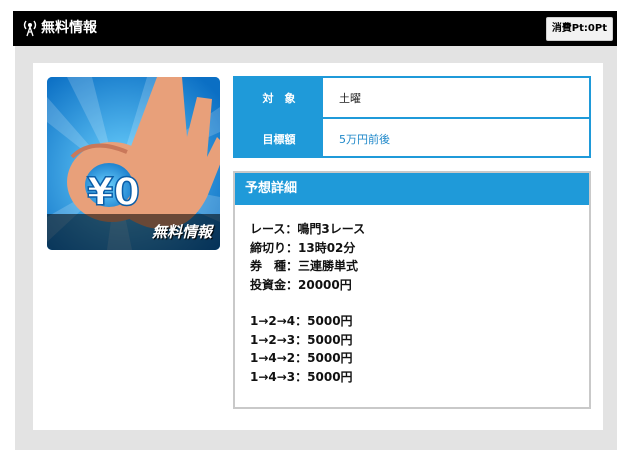  I want to click on bet-line: 1→2→3：5000円, so click(301, 339).